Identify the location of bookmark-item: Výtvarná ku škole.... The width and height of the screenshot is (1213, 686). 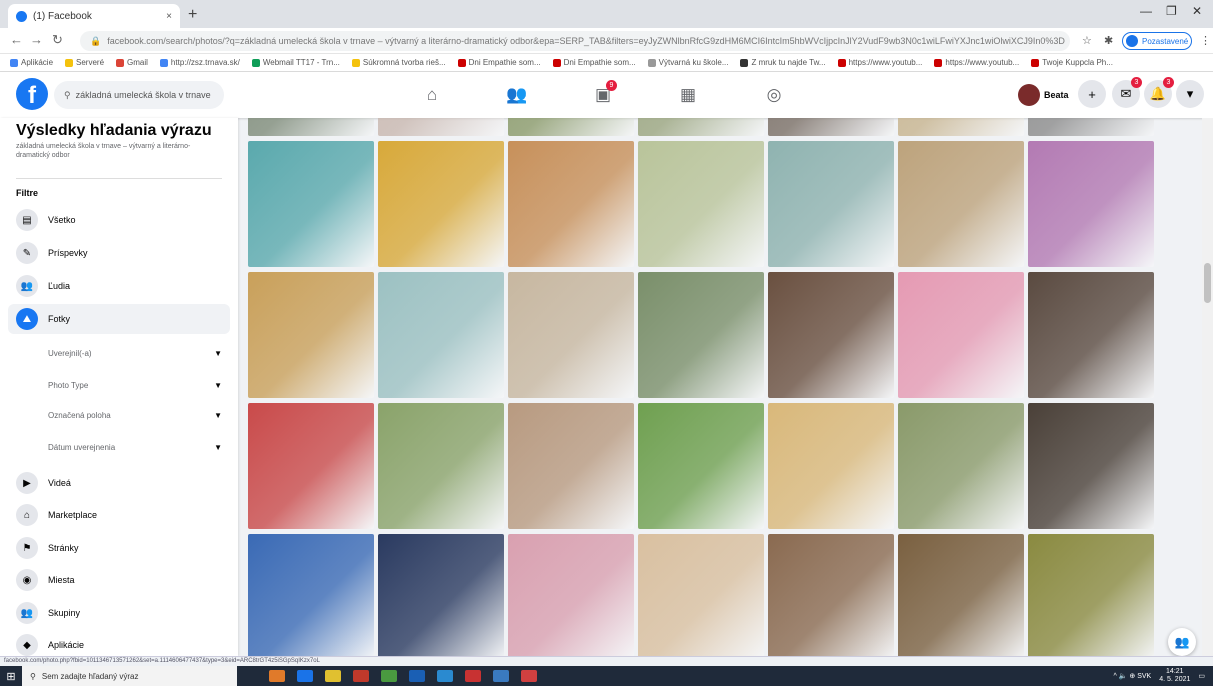
(687, 62).